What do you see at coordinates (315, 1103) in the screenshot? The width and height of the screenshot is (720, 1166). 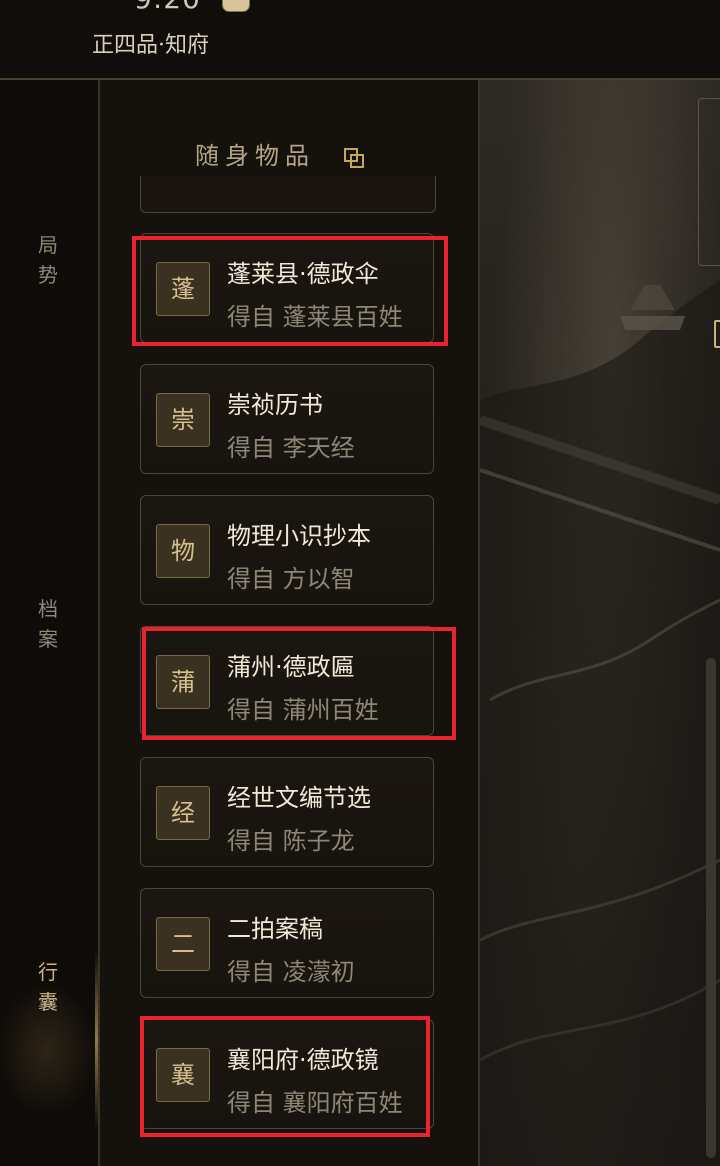 I see `item-source: 得自 襄阳府百姓` at bounding box center [315, 1103].